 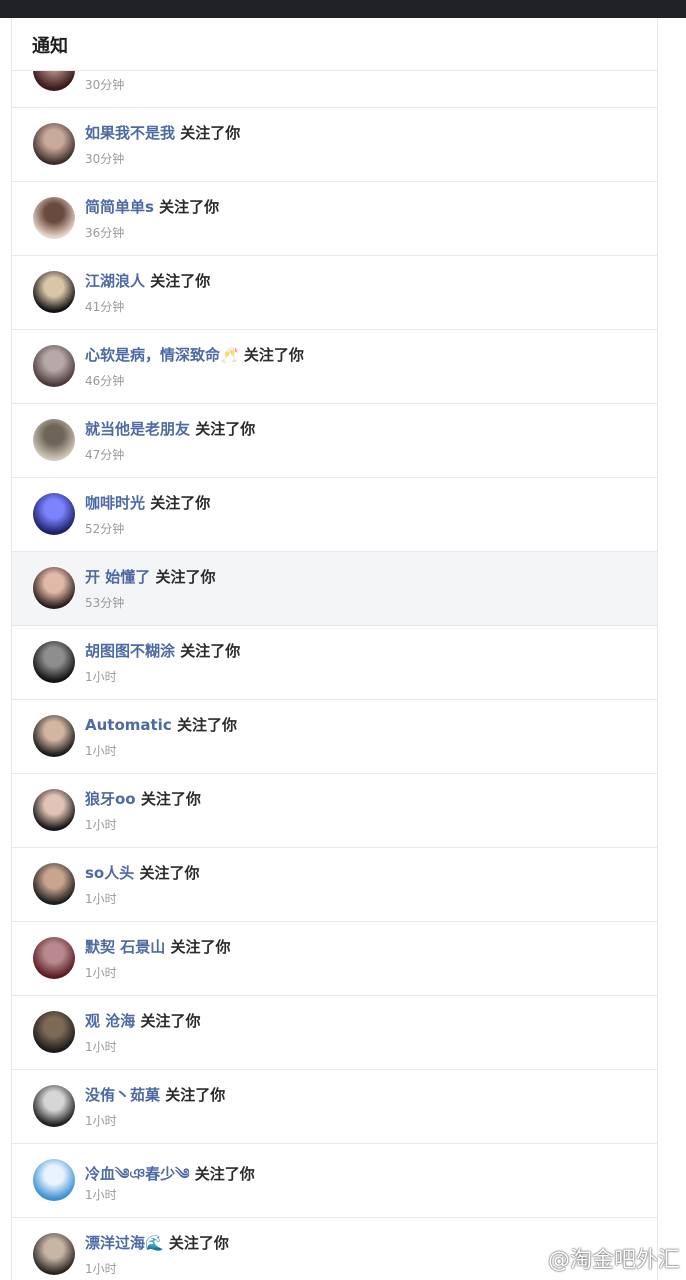 I want to click on list-item: Automatic 关注了你 1小时, so click(x=334, y=737).